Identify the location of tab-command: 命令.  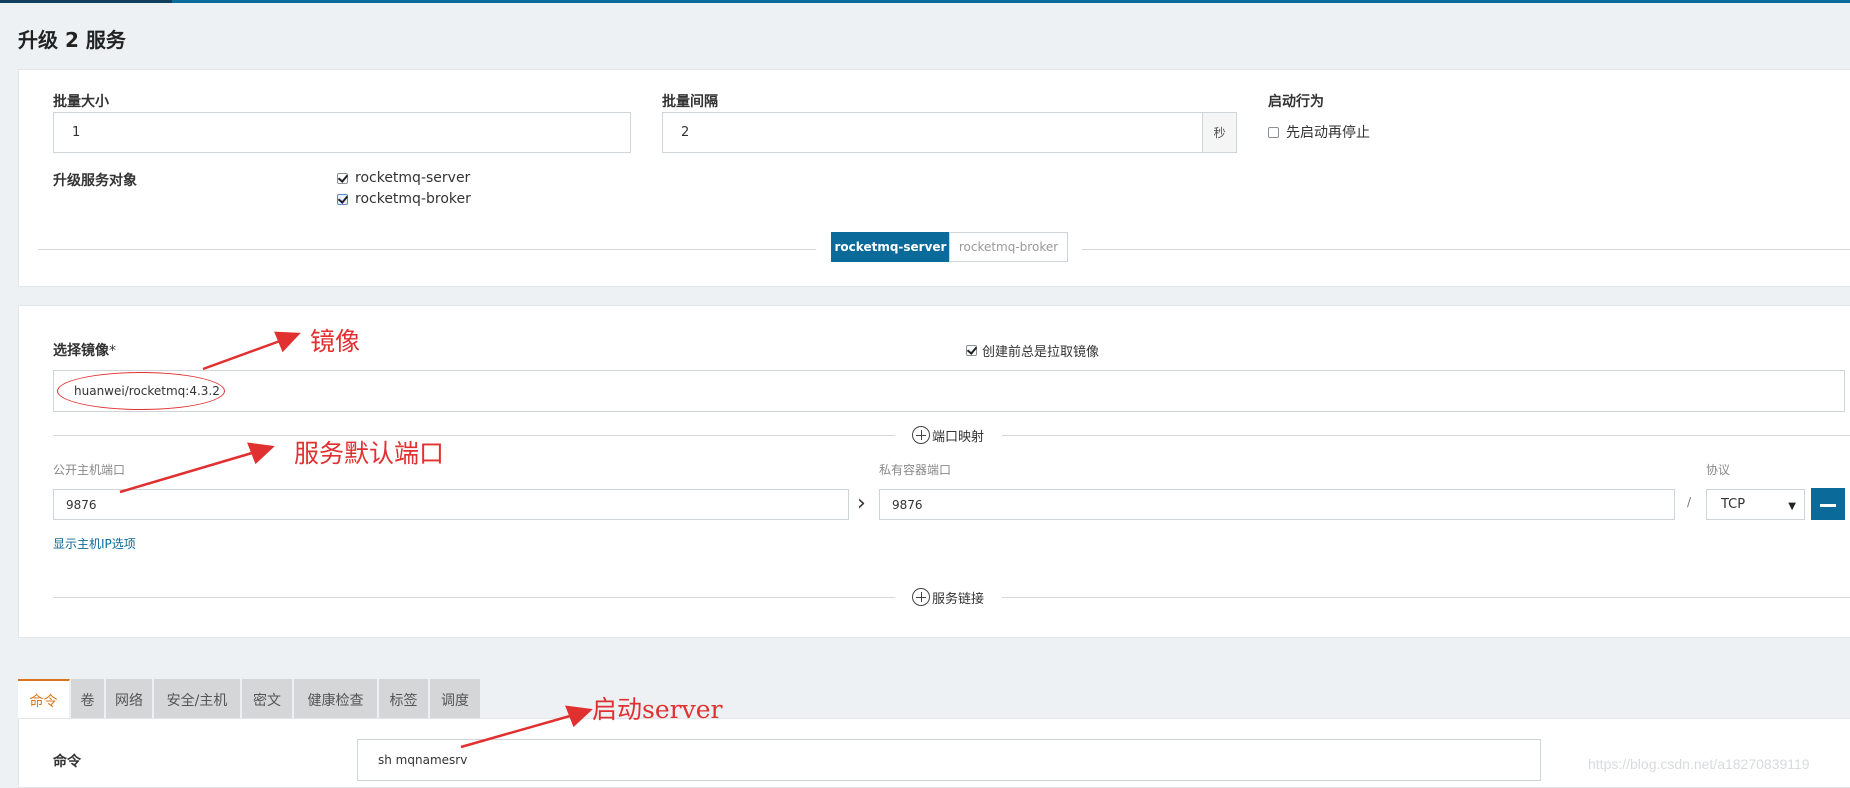
(44, 699).